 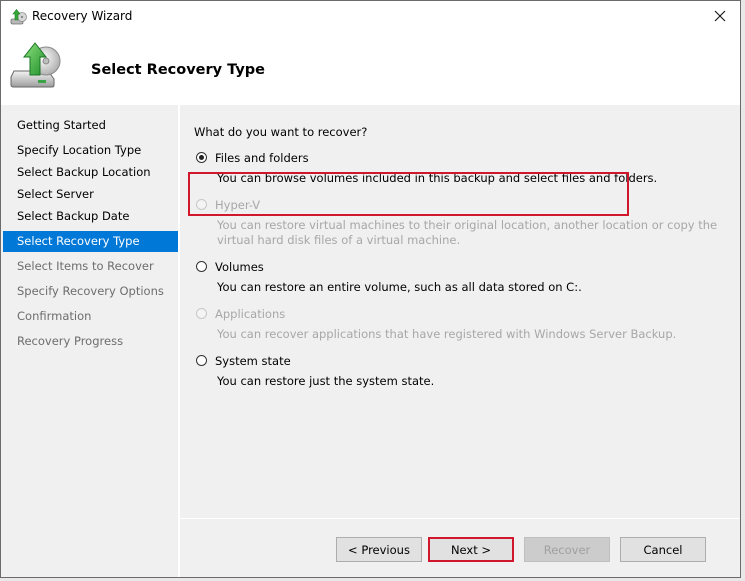 What do you see at coordinates (253, 361) in the screenshot?
I see `option-label: System state` at bounding box center [253, 361].